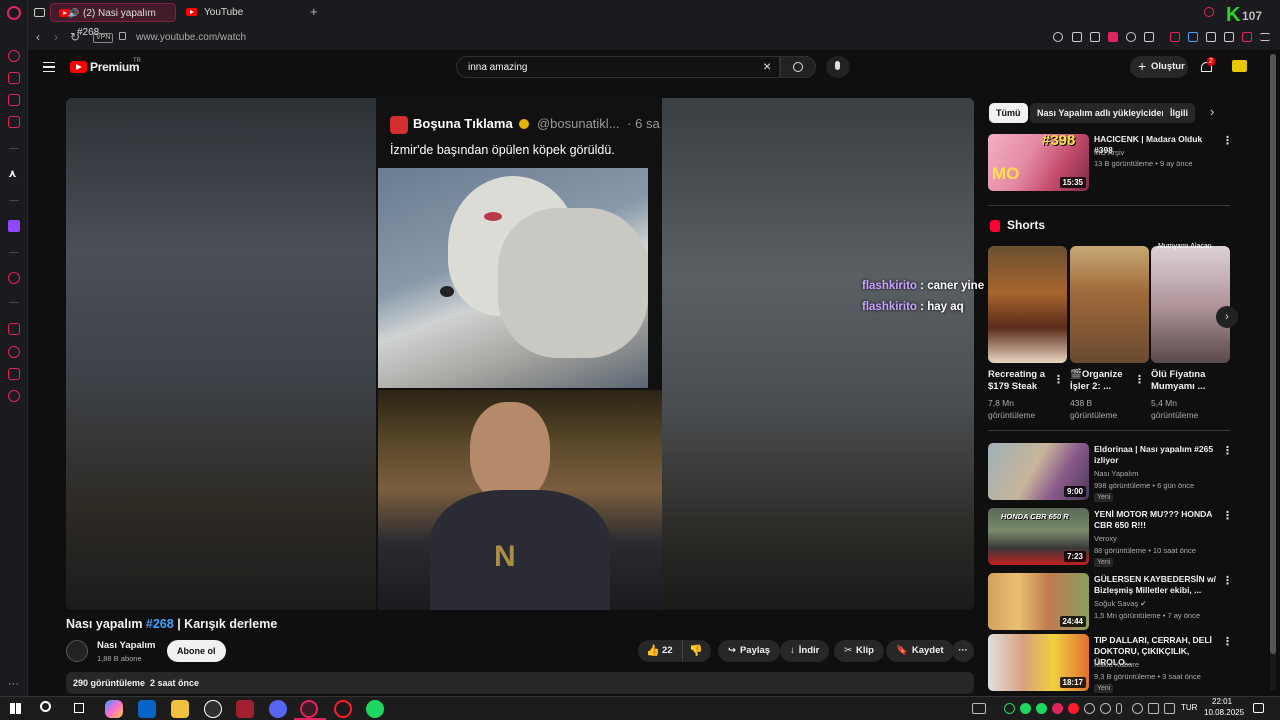  What do you see at coordinates (14, 396) in the screenshot?
I see `sidebar-settings-icon` at bounding box center [14, 396].